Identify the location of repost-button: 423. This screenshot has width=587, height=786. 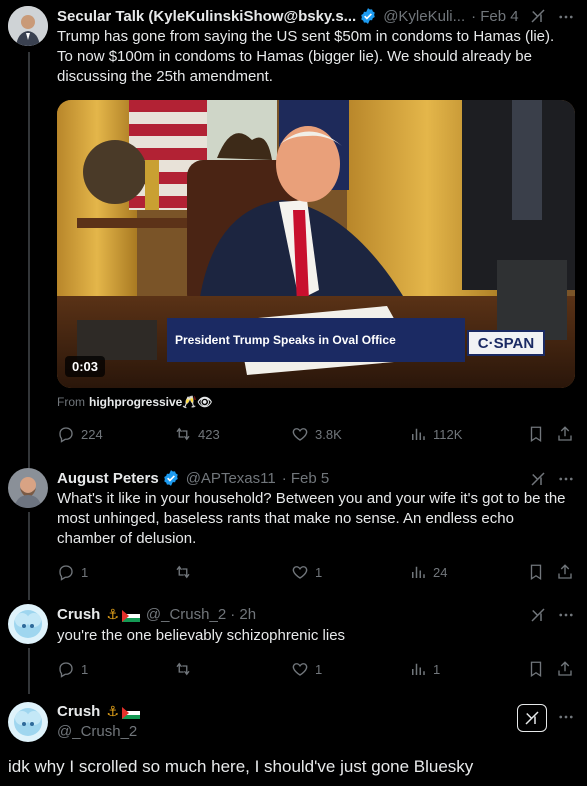
(197, 434).